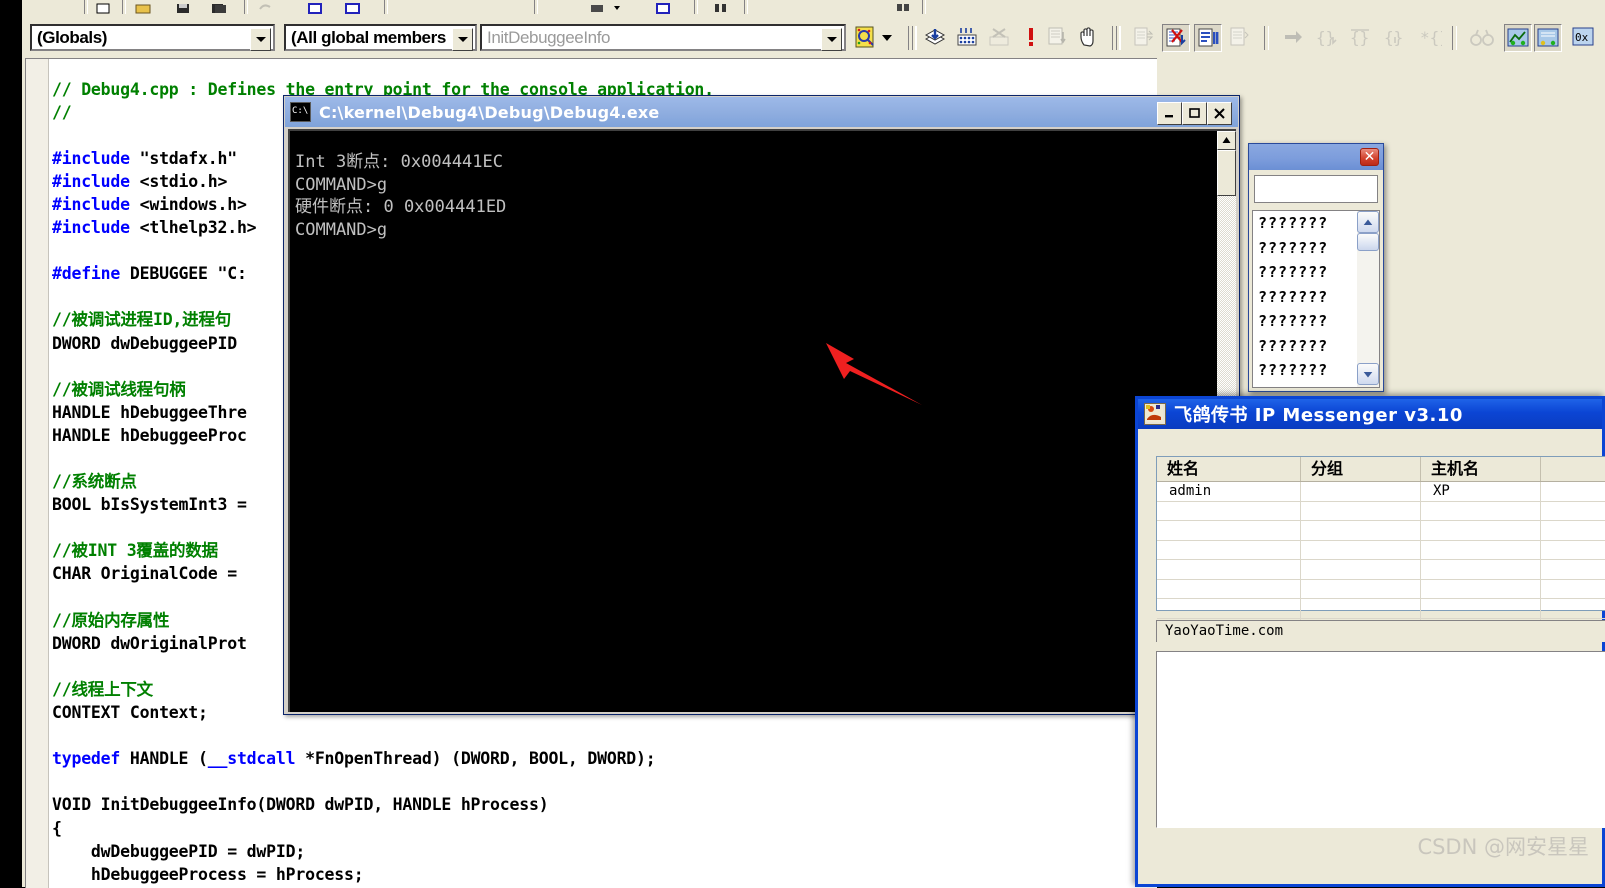 The width and height of the screenshot is (1605, 888). I want to click on maximize-button, so click(1194, 113).